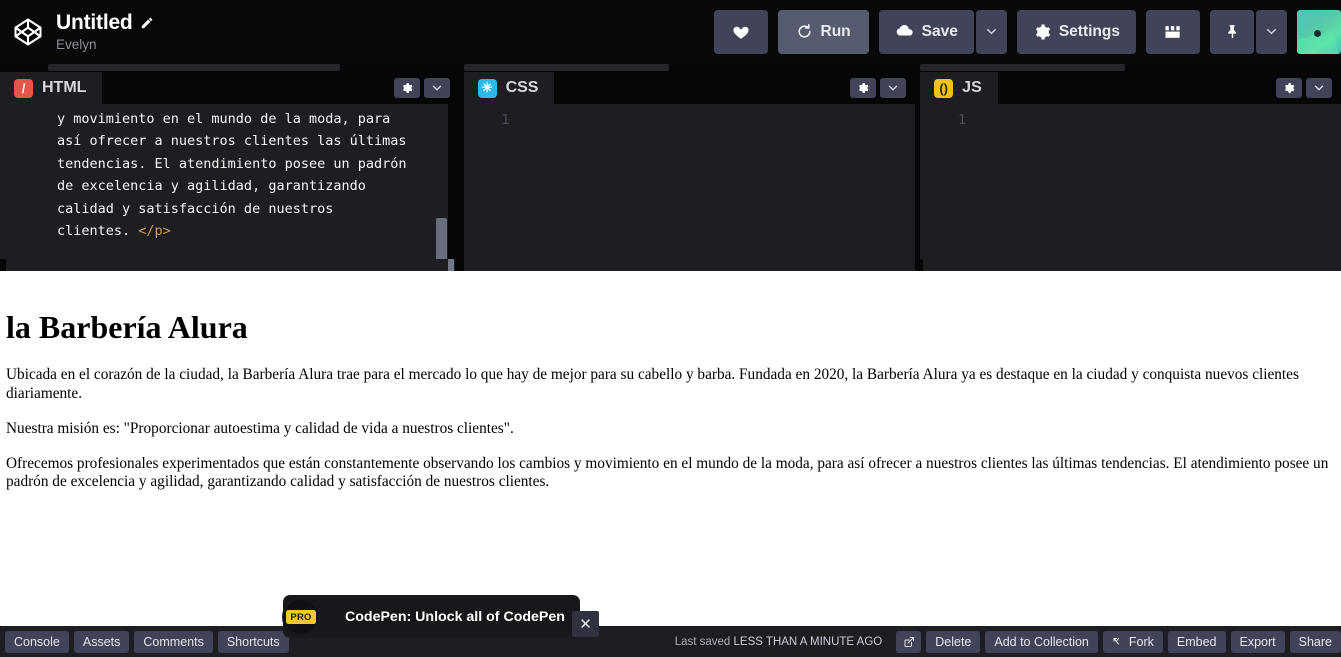 This screenshot has width=1341, height=657. What do you see at coordinates (566, 67) in the screenshot?
I see `css-horizontal-scrollbar` at bounding box center [566, 67].